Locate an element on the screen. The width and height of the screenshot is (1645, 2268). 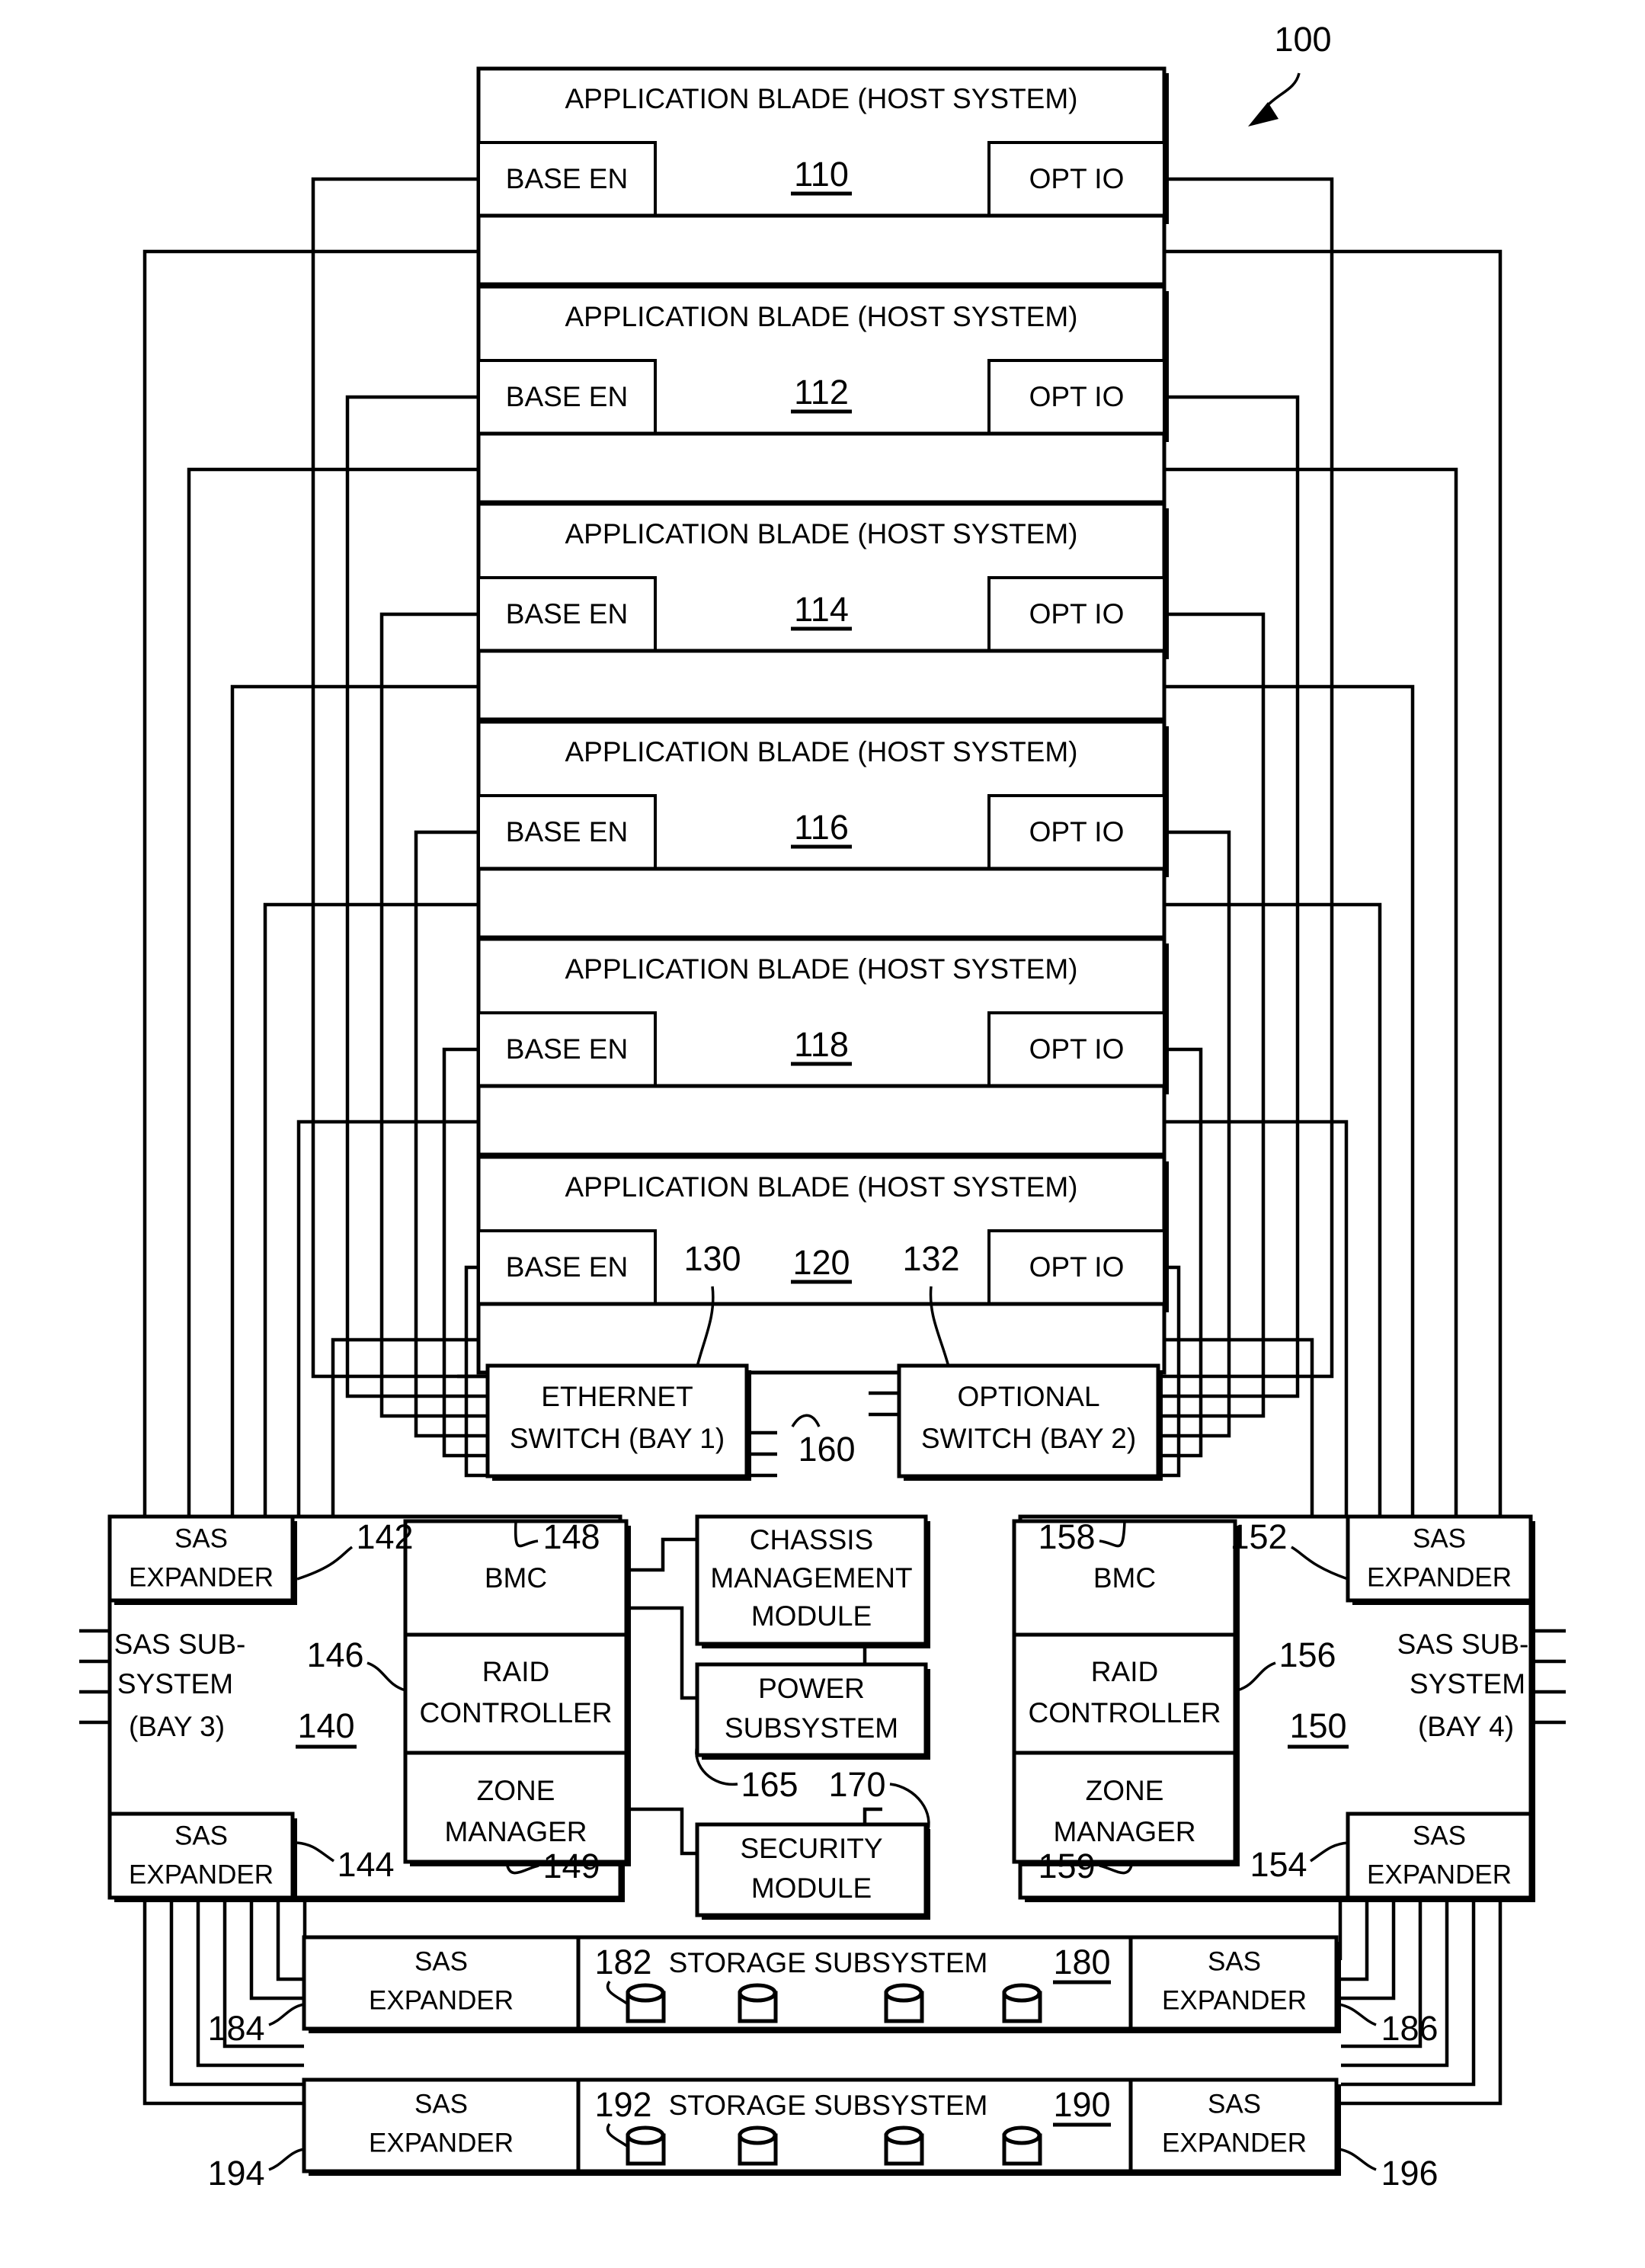
ref-144: 144 is located at coordinates (365, 1864).